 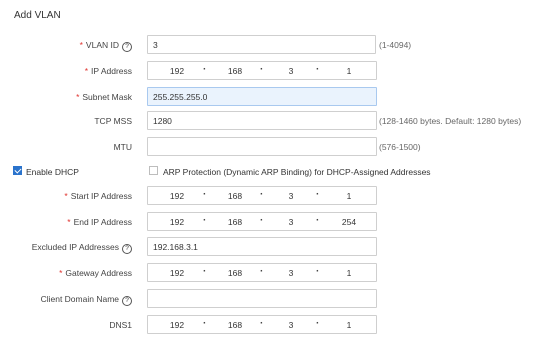 I want to click on ip-address-input: 192 · 168 · 3 · 1, so click(x=262, y=70).